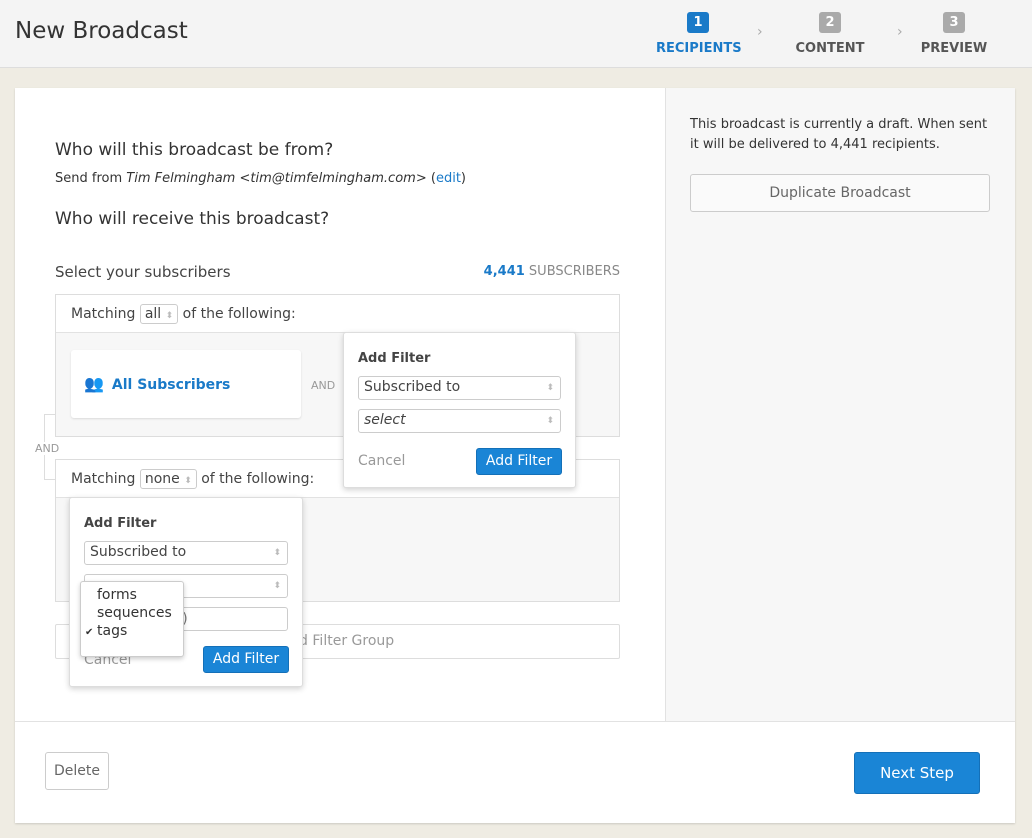  I want to click on count-suffix: SUBSCRIBERS, so click(572, 271).